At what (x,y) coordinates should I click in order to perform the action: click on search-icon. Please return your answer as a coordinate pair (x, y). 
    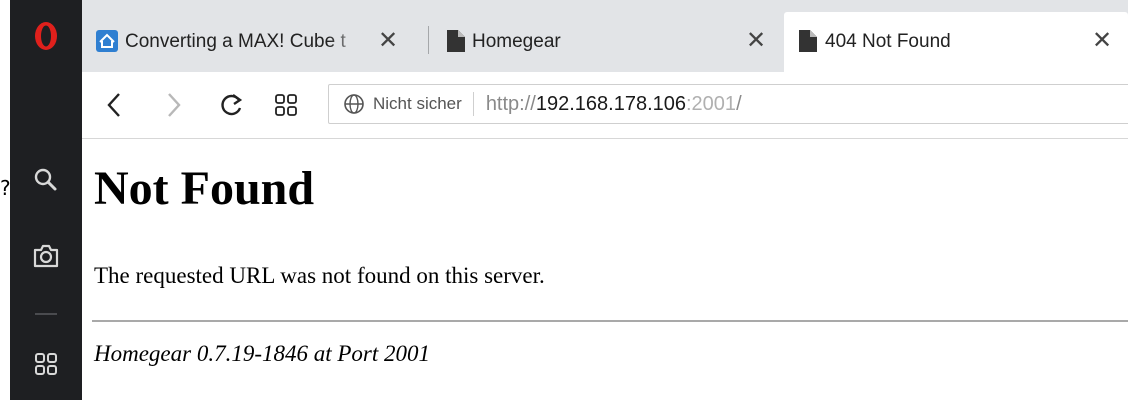
    Looking at the image, I should click on (46, 180).